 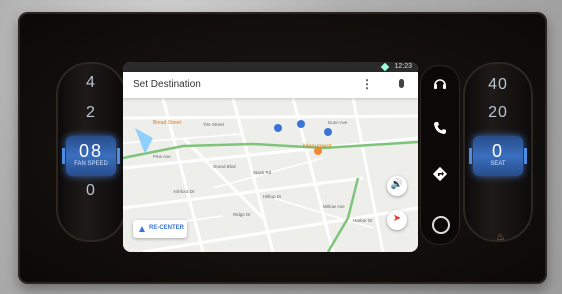 I want to click on signal-icon, so click(x=385, y=67).